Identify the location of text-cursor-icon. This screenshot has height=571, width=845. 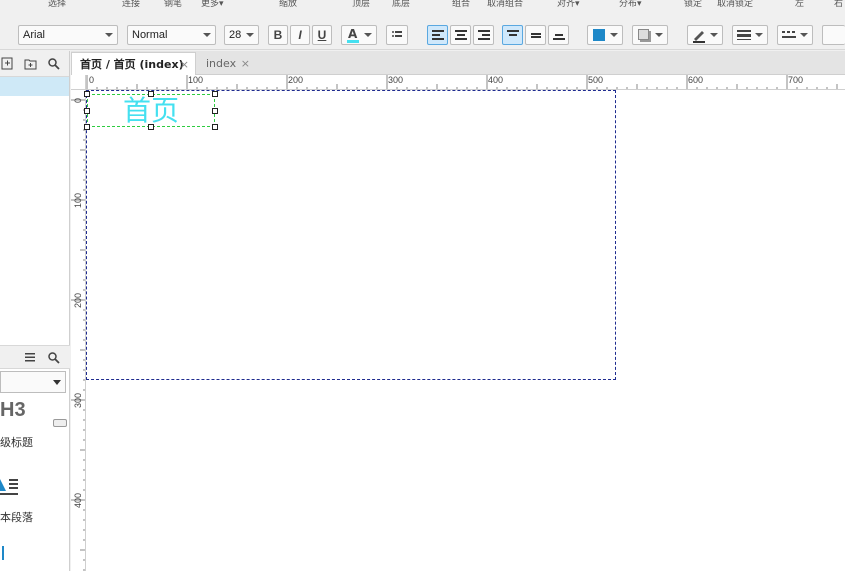
(4, 553).